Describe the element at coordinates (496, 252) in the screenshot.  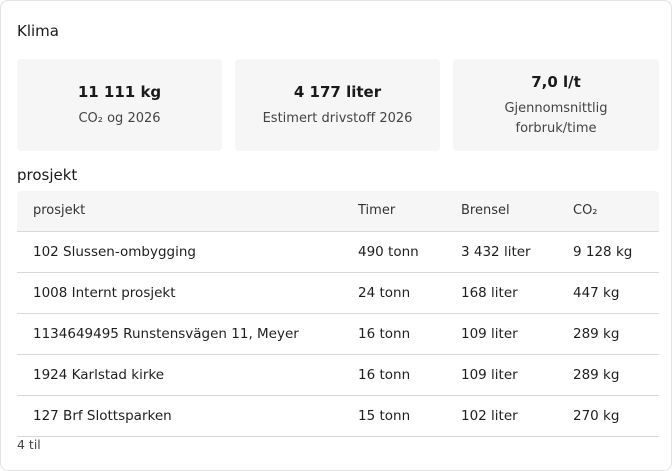
I see `cell-brensel: 3 432 liter` at that location.